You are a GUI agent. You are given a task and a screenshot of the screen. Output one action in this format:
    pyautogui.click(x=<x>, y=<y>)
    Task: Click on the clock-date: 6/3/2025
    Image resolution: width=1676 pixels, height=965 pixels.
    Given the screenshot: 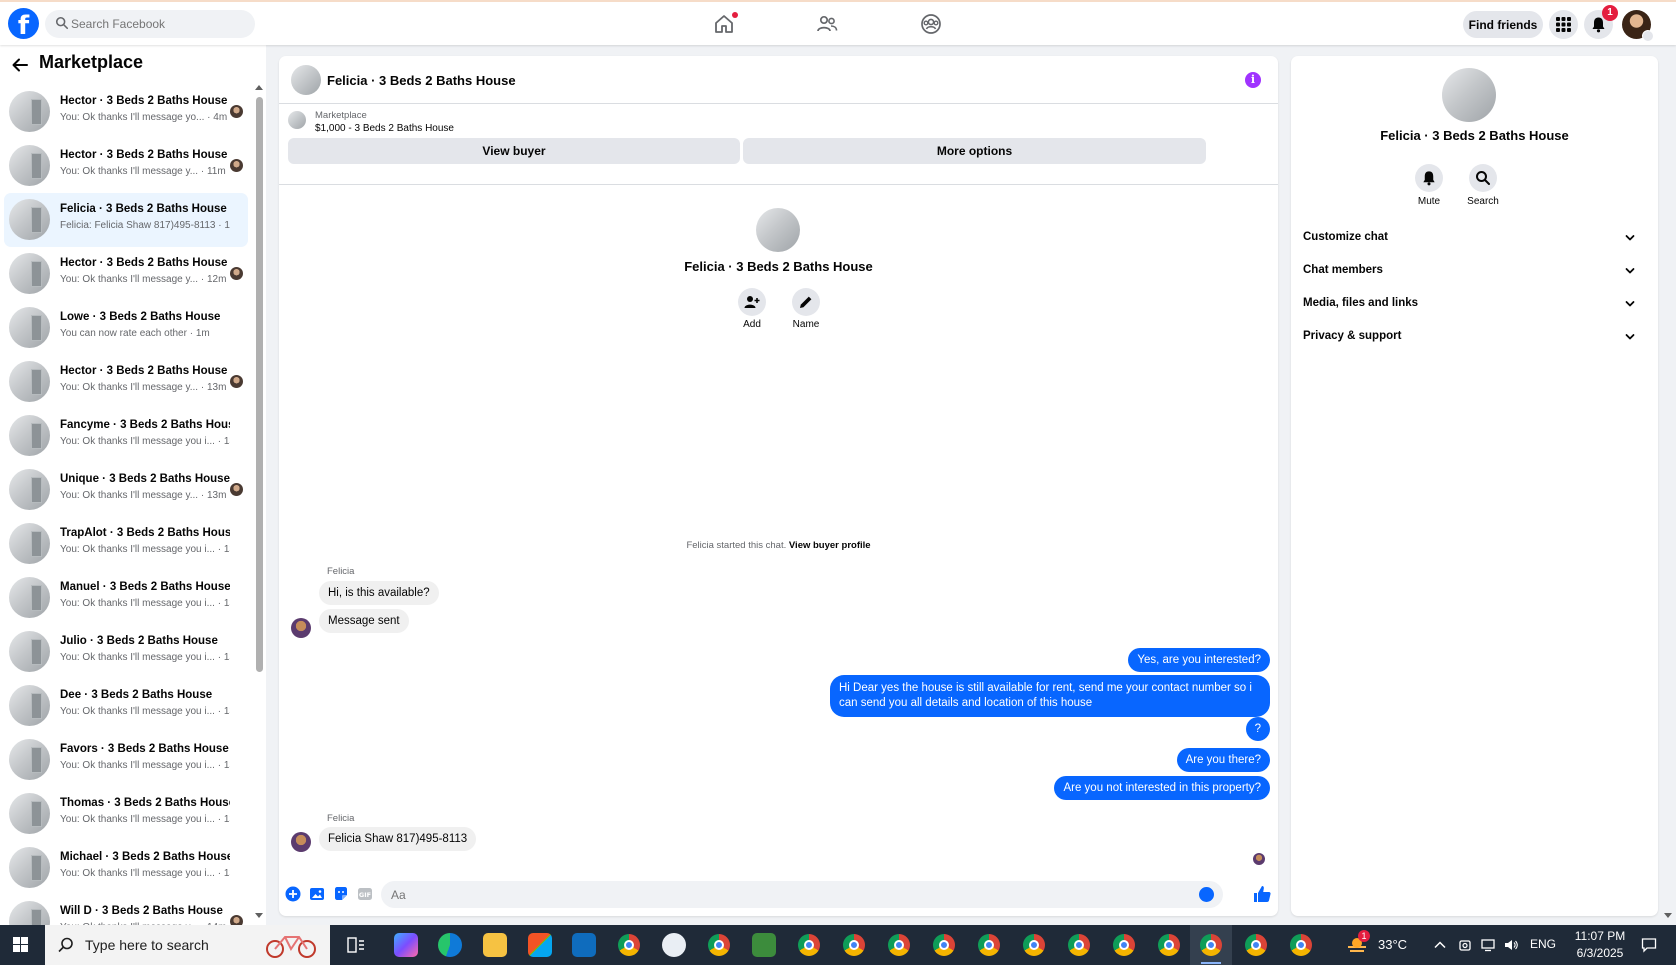 What is the action you would take?
    pyautogui.click(x=1600, y=953)
    